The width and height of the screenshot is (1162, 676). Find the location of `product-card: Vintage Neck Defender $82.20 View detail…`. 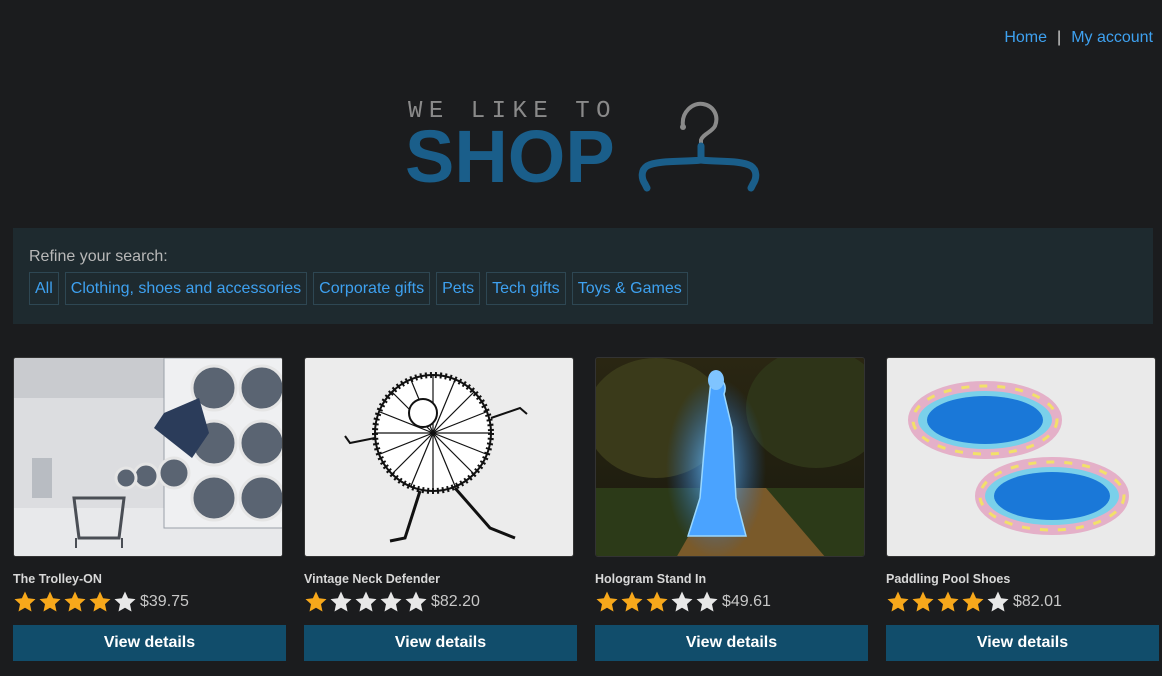

product-card: Vintage Neck Defender $82.20 View detail… is located at coordinates (440, 509).